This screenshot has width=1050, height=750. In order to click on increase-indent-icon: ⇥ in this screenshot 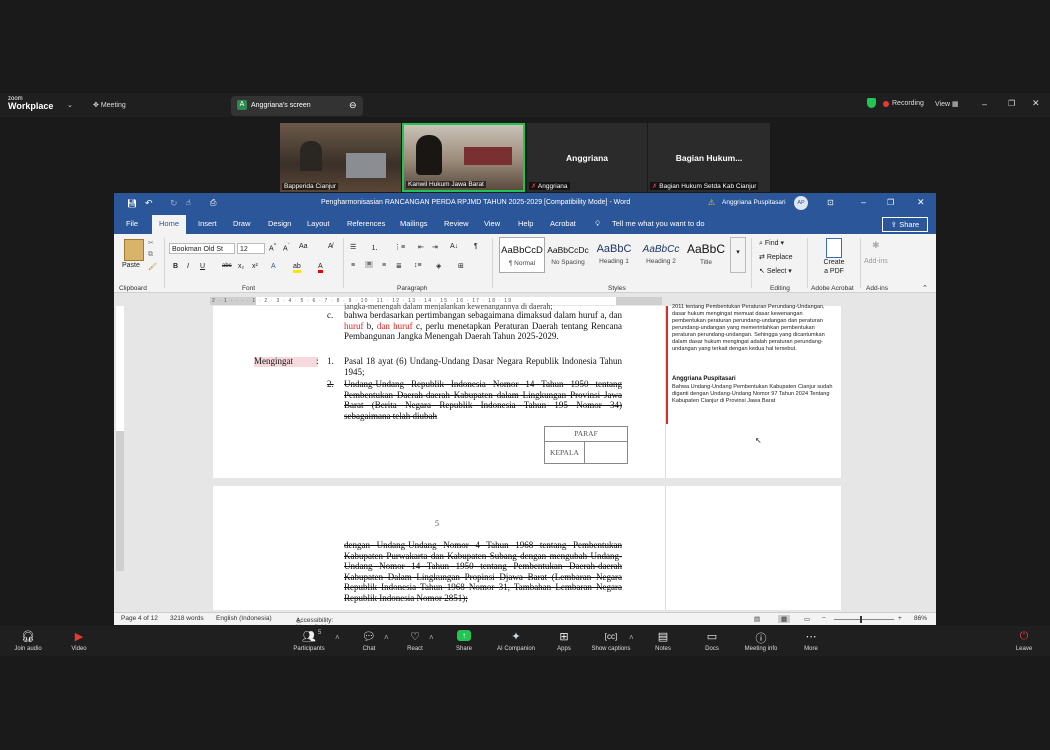, I will do `click(435, 247)`.